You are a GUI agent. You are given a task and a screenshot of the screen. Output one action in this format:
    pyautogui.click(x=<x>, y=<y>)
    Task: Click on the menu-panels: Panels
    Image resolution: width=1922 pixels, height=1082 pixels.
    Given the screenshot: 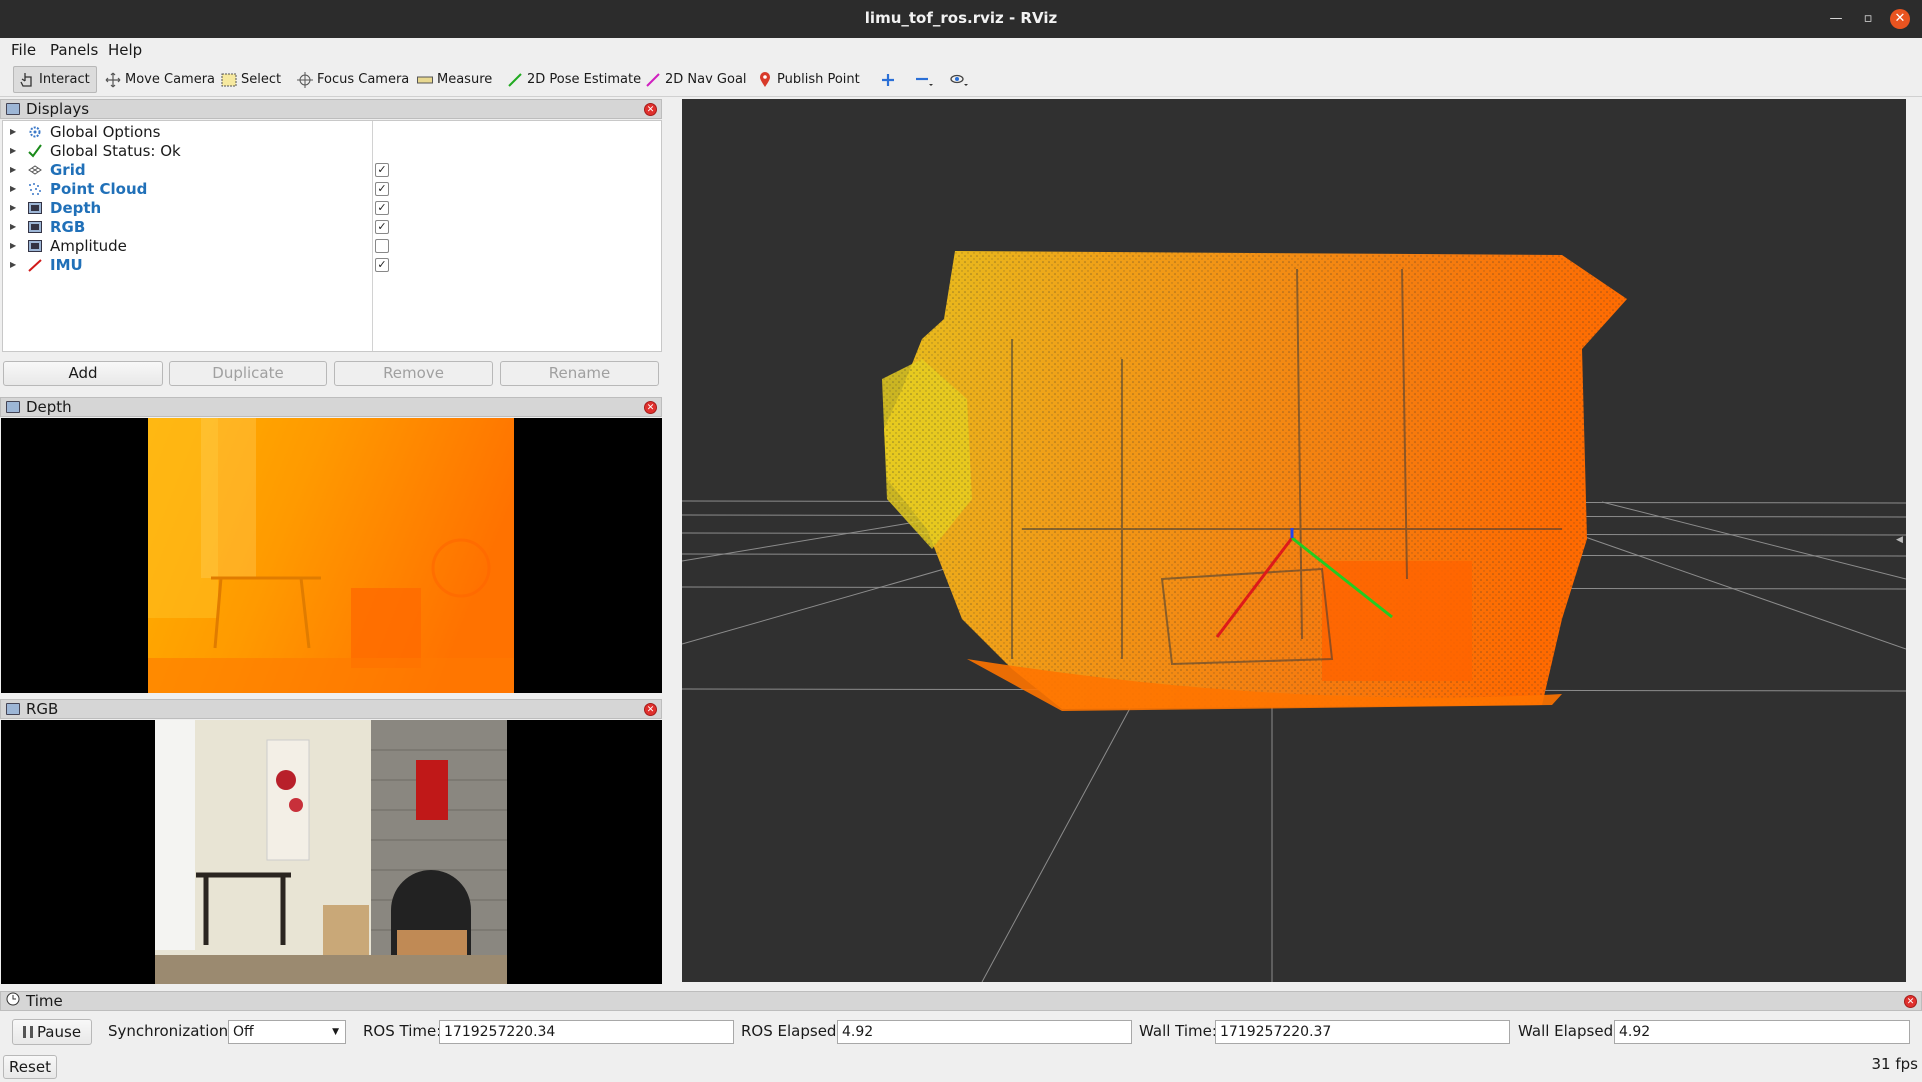 What is the action you would take?
    pyautogui.click(x=74, y=50)
    